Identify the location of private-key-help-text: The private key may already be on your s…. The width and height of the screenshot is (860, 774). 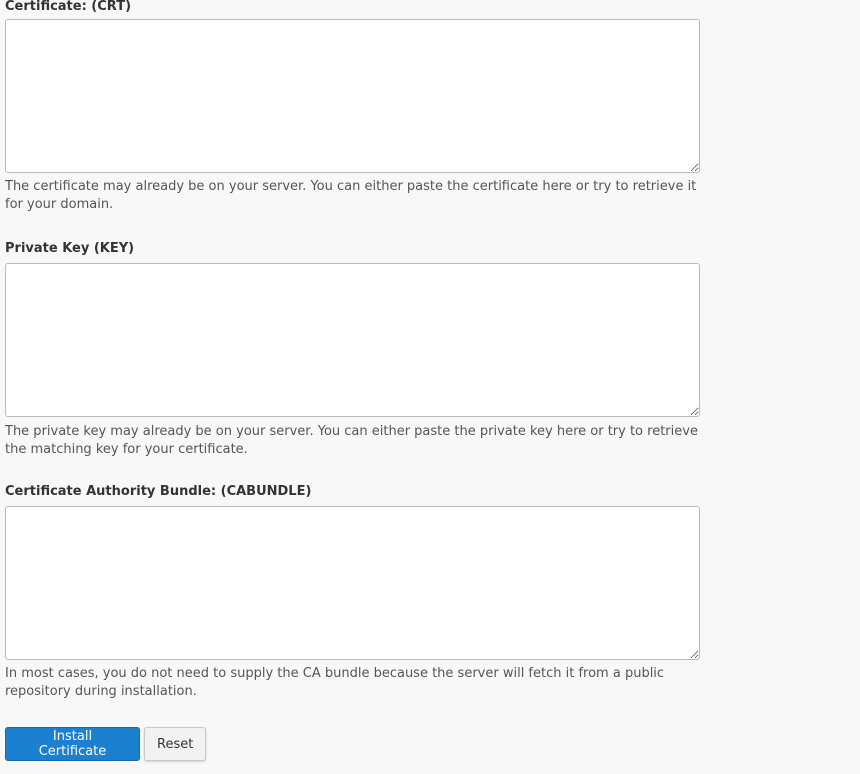
(351, 440).